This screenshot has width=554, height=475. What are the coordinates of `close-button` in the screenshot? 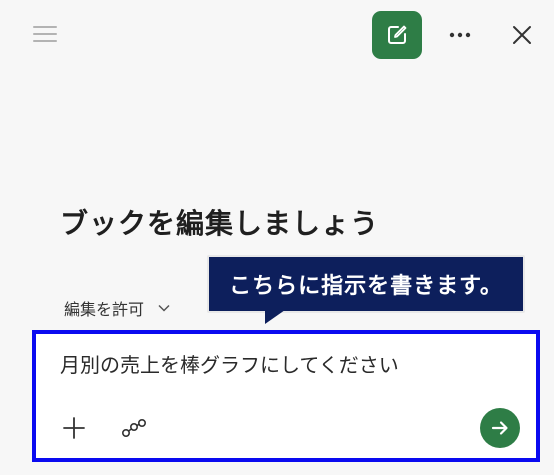 It's located at (522, 35).